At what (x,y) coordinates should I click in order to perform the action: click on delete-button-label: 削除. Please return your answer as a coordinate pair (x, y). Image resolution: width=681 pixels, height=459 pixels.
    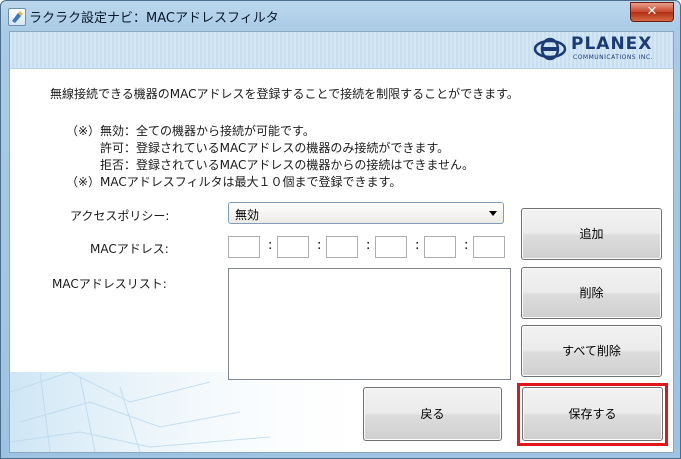
    Looking at the image, I should click on (591, 293).